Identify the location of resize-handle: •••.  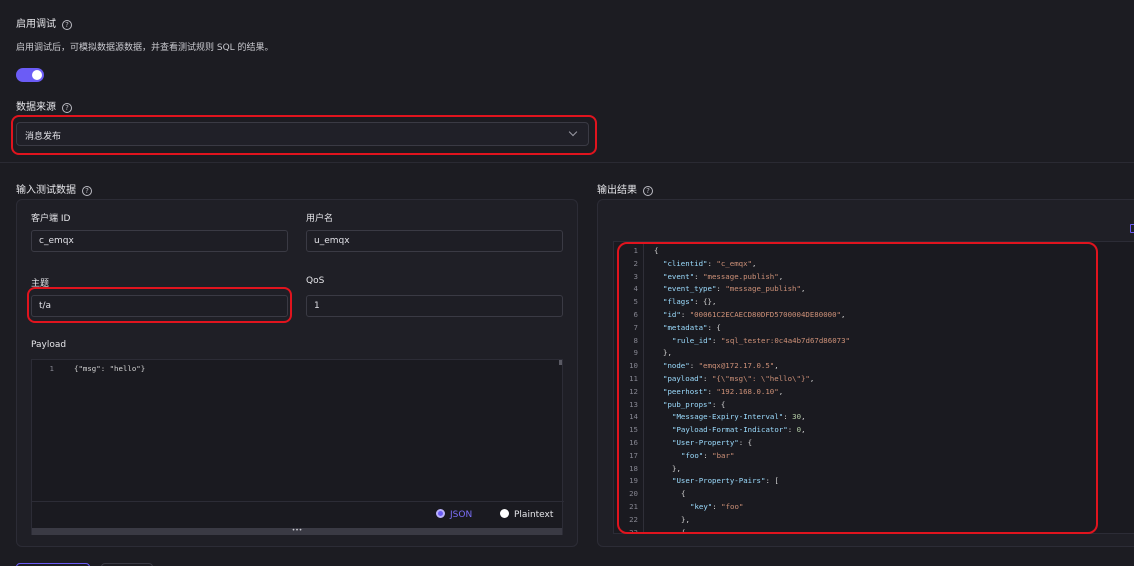
(297, 531).